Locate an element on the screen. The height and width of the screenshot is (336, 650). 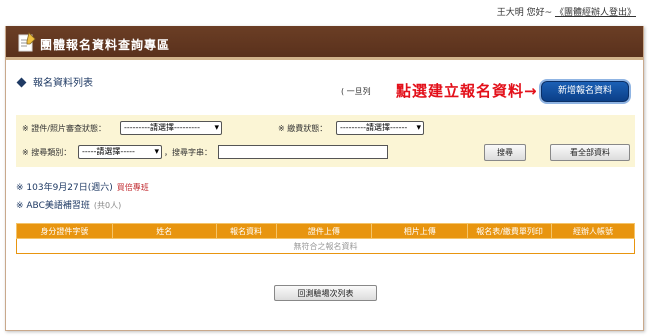
user-greeting: 王大明 您好~ 《團體經辦人登出》 is located at coordinates (566, 11).